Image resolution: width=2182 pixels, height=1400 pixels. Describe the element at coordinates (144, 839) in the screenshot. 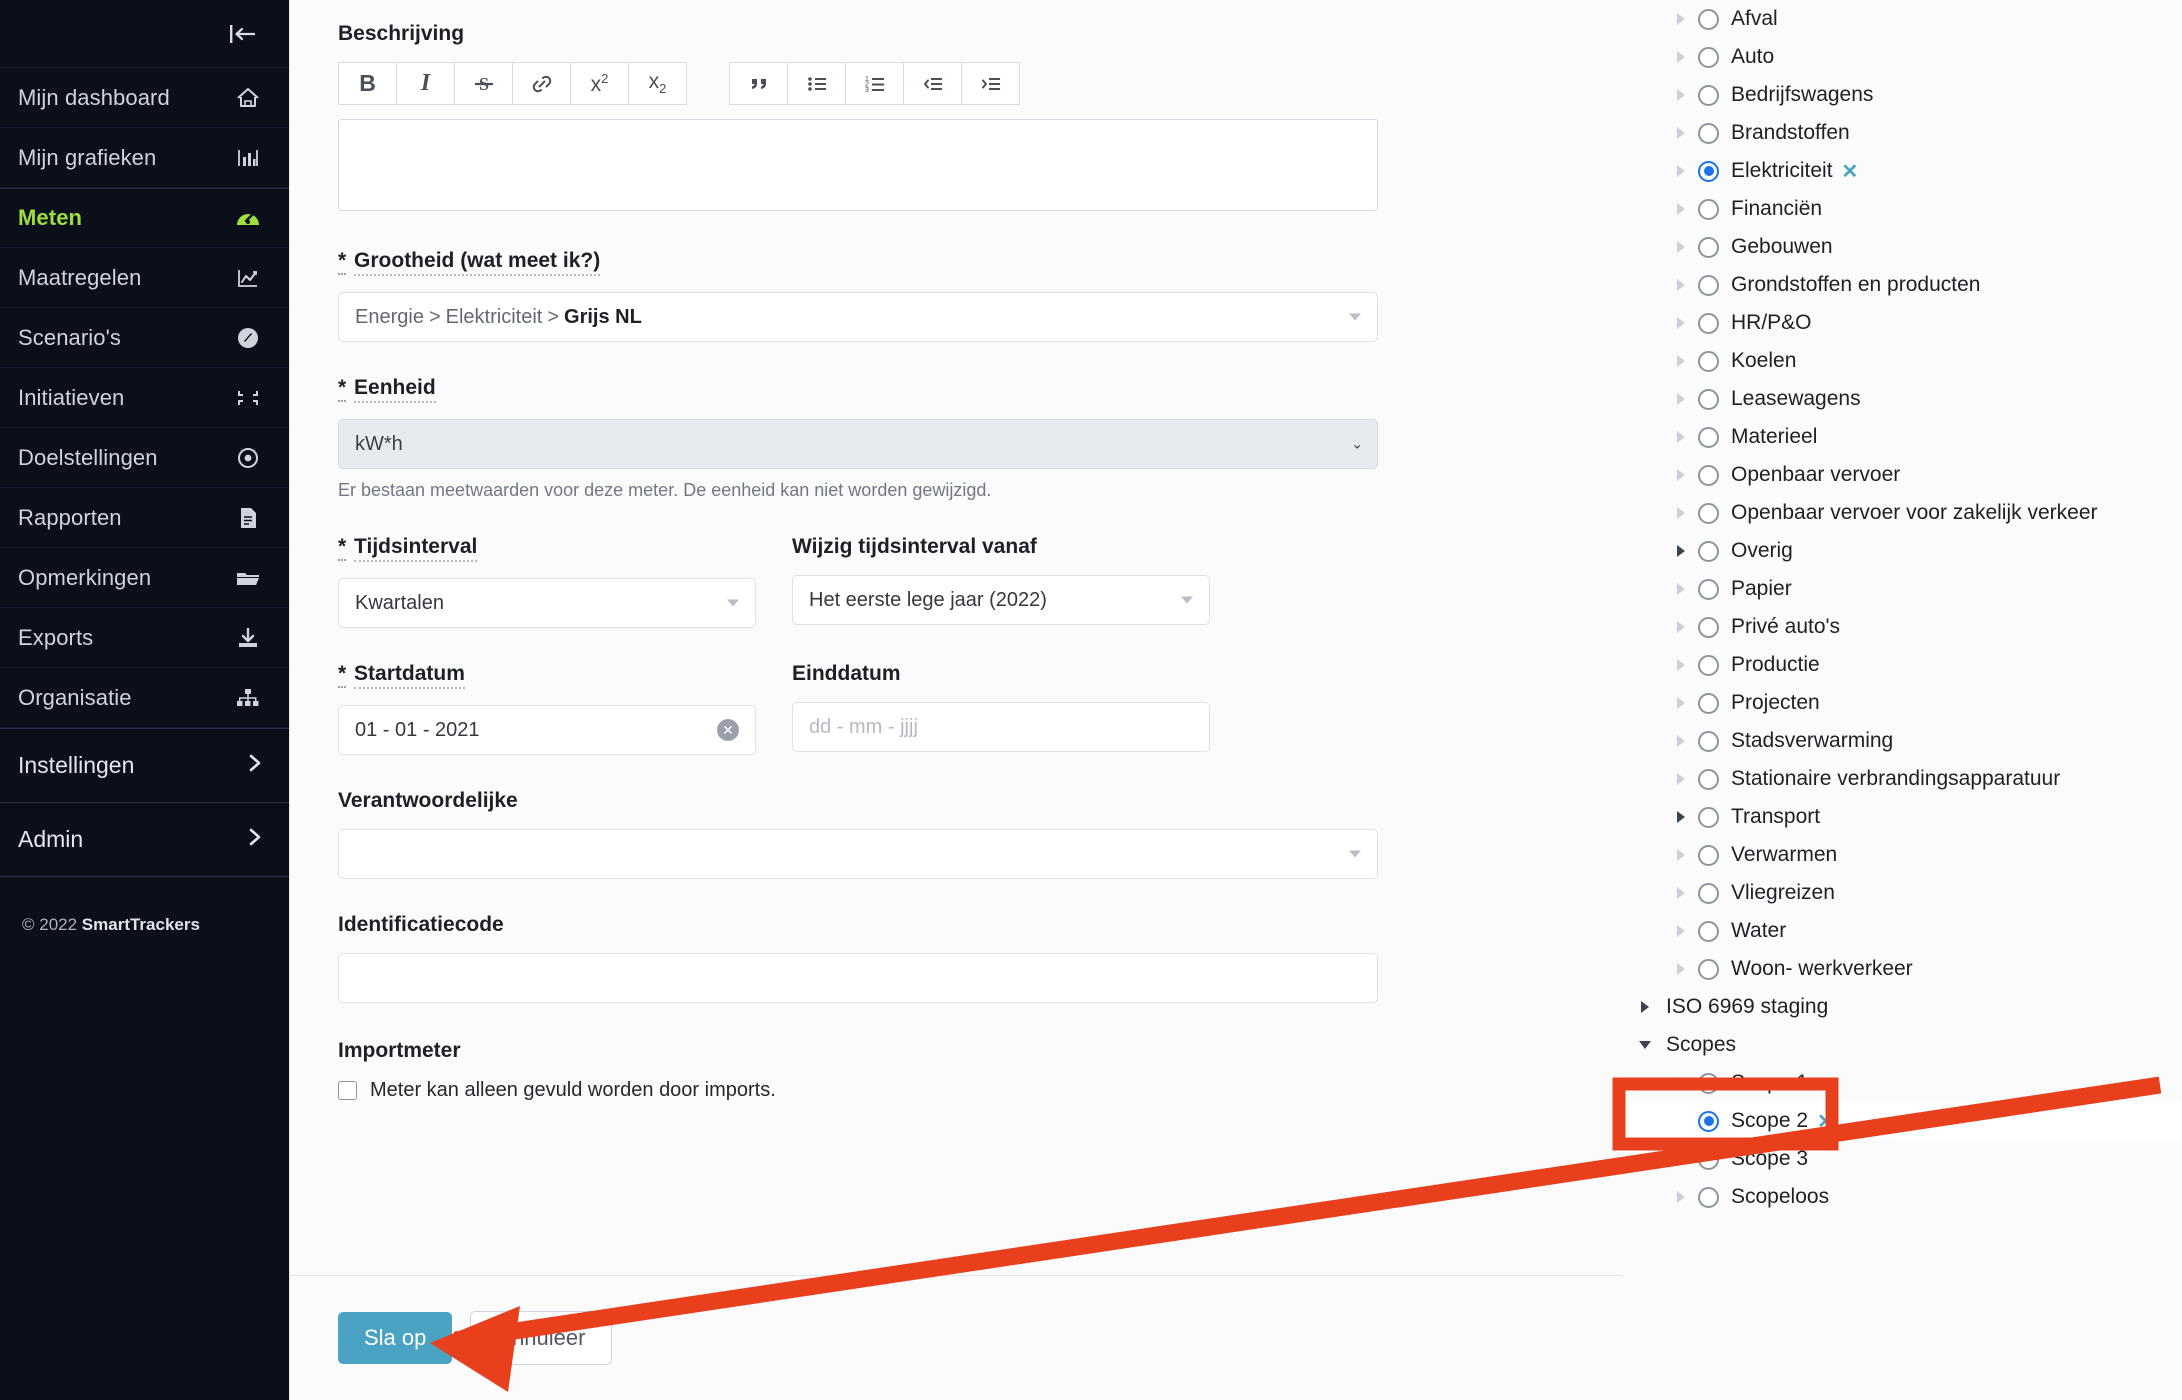

I see `sidebar-group-admin: Admin` at that location.